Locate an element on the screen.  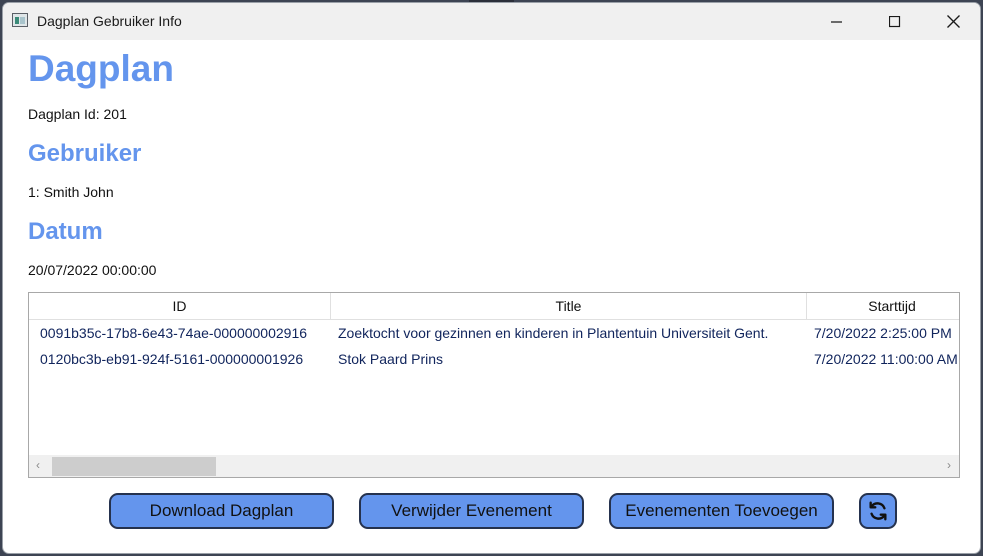
title-bar: Dagplan Gebruiker Info is located at coordinates (491, 21).